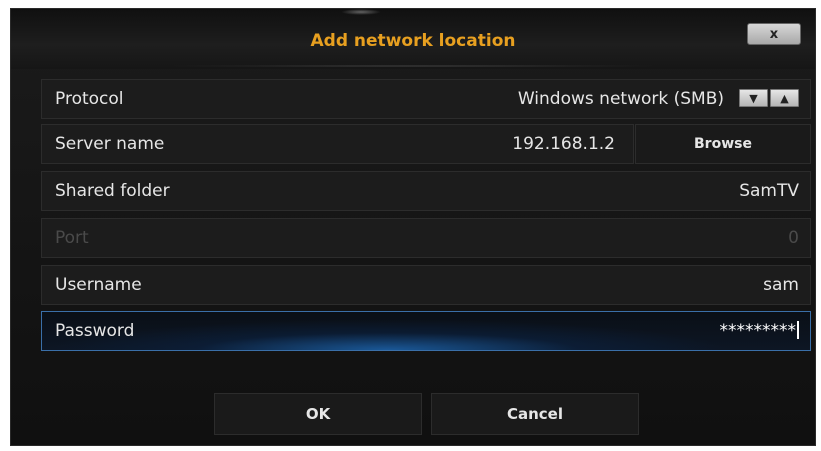  I want to click on username-value: sam, so click(781, 285).